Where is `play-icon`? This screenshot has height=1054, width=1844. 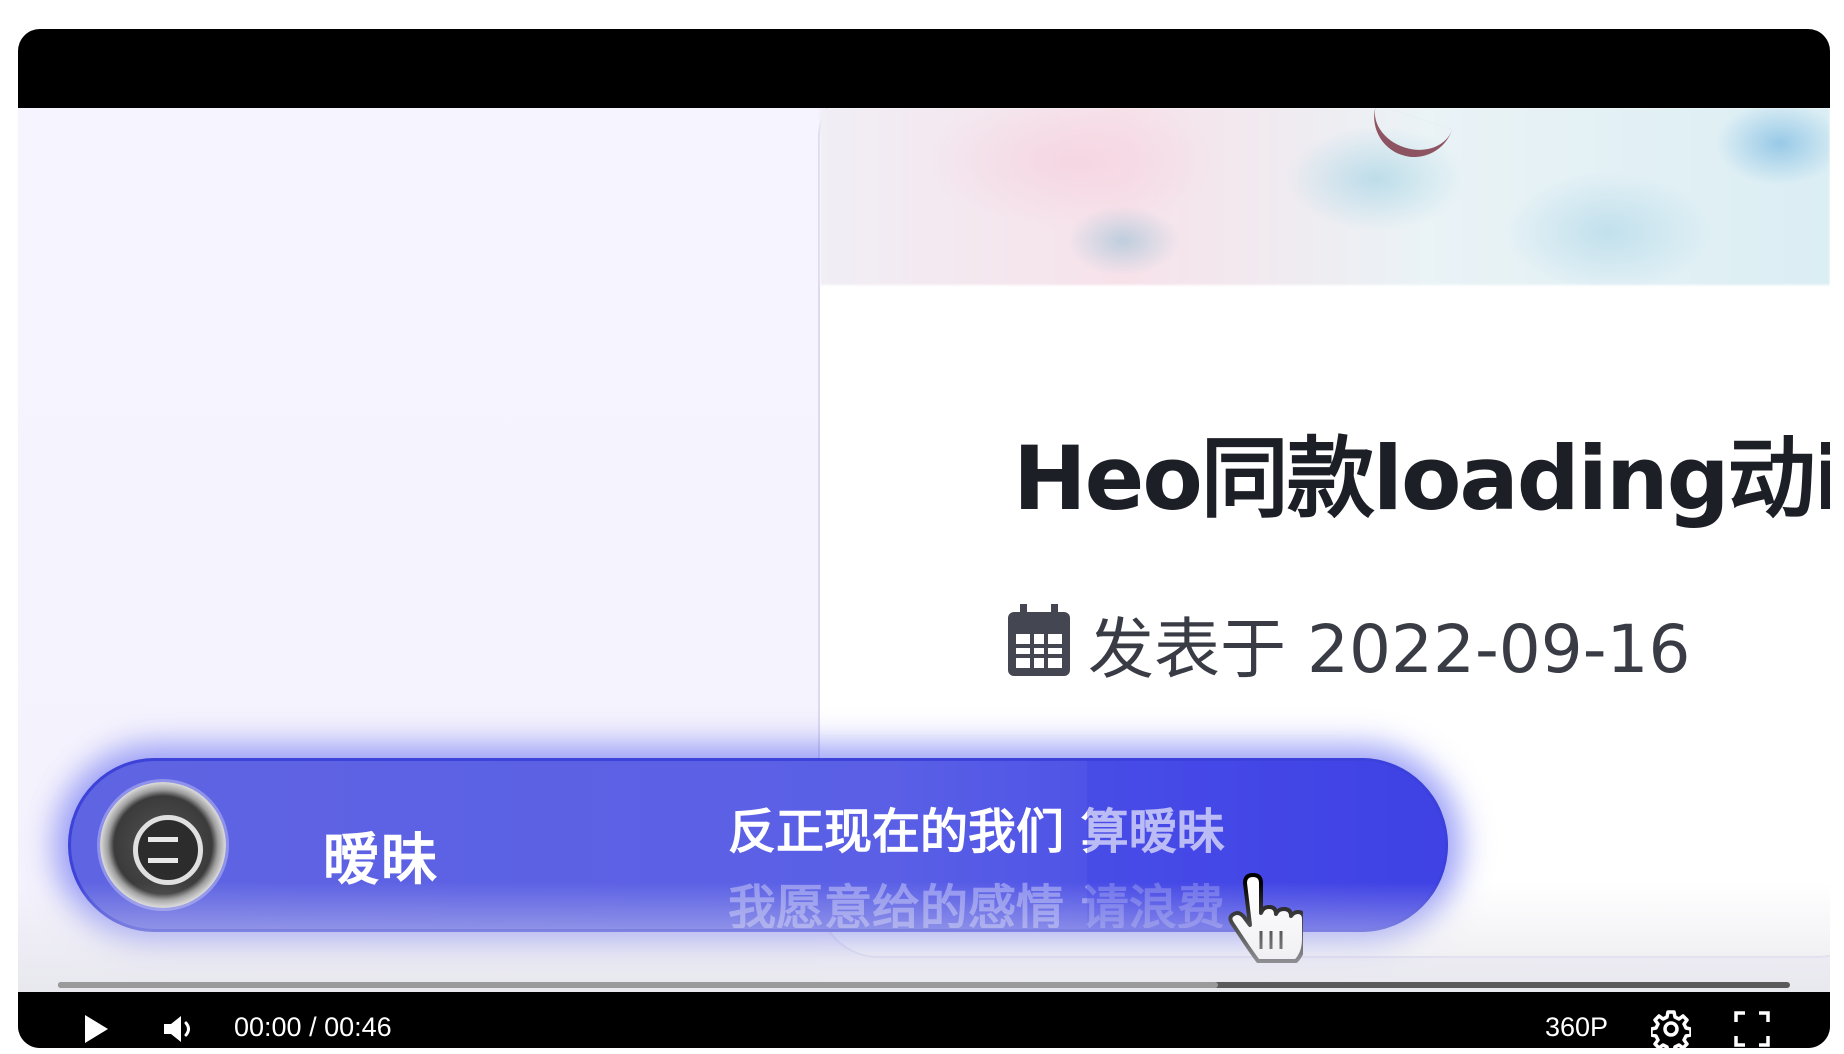
play-icon is located at coordinates (96, 1029).